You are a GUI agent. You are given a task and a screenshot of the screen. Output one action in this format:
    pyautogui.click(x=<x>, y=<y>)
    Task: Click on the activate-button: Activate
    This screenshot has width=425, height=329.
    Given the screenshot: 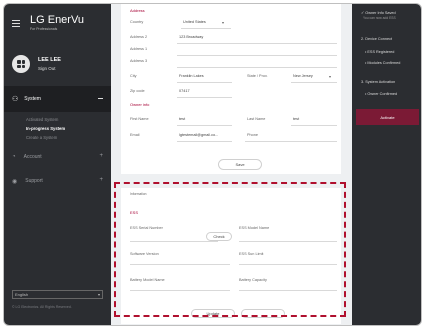 What is the action you would take?
    pyautogui.click(x=387, y=117)
    